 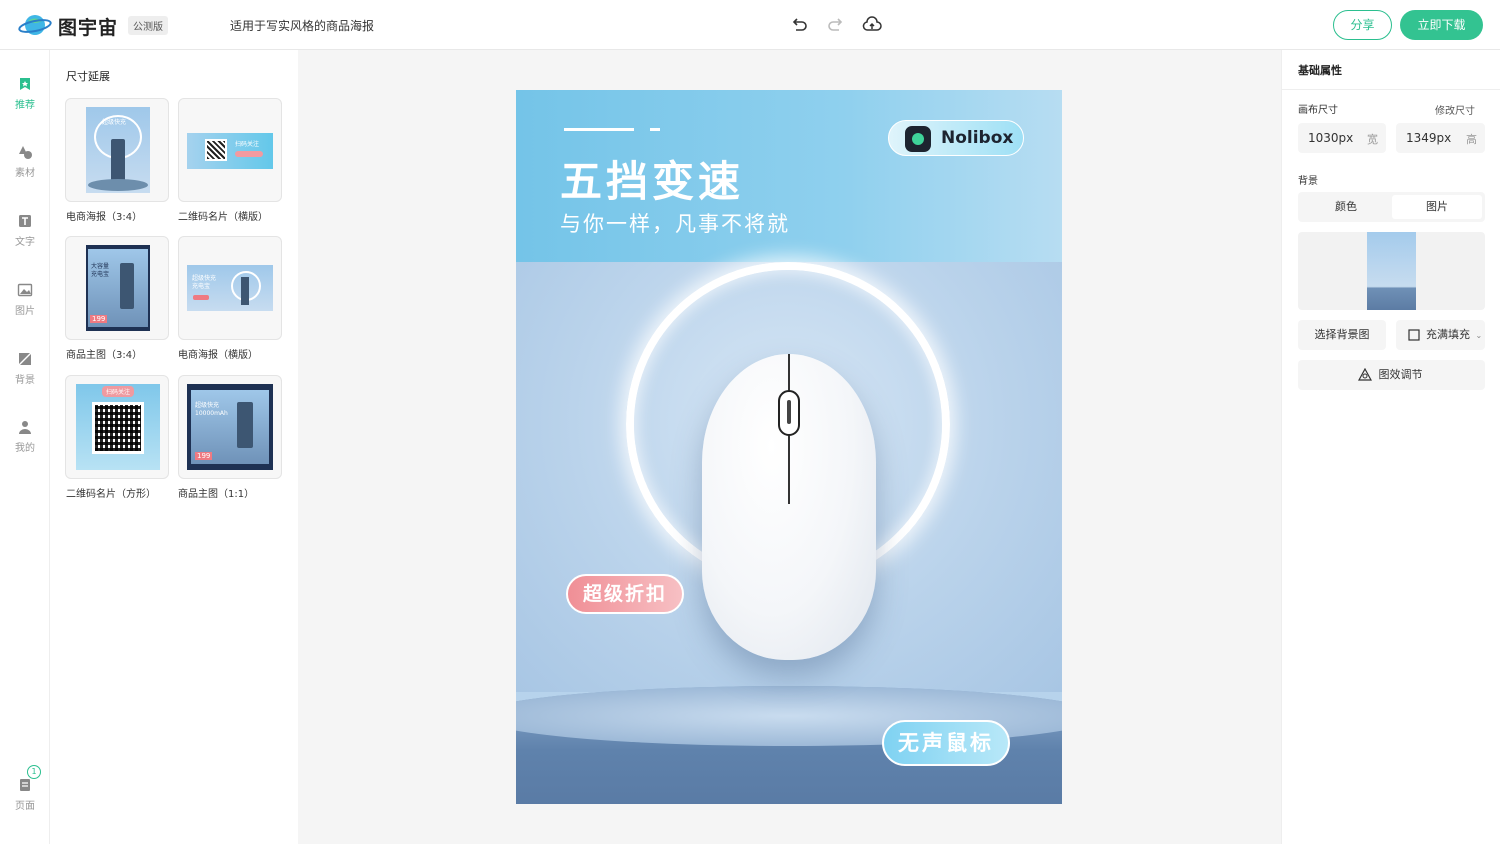 What do you see at coordinates (25, 84) in the screenshot?
I see `recommend-icon` at bounding box center [25, 84].